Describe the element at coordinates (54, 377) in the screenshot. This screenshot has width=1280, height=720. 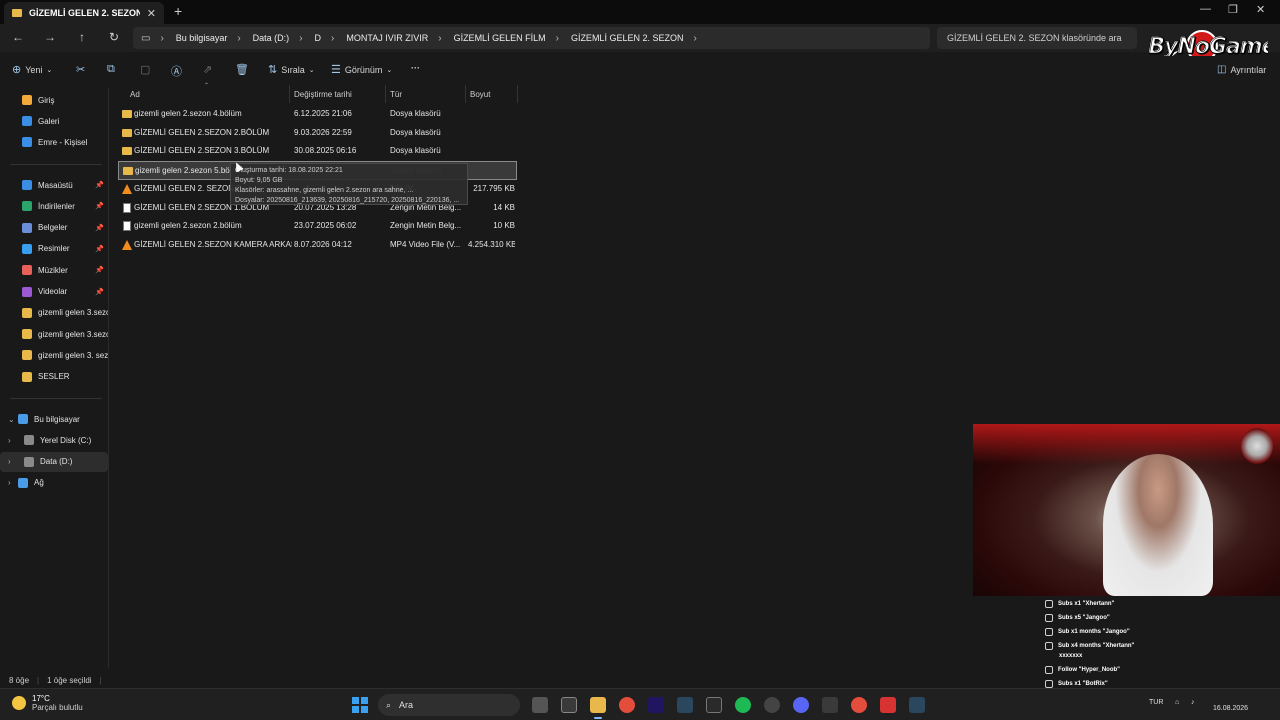
I see `sidebar-item: SESLER` at that location.